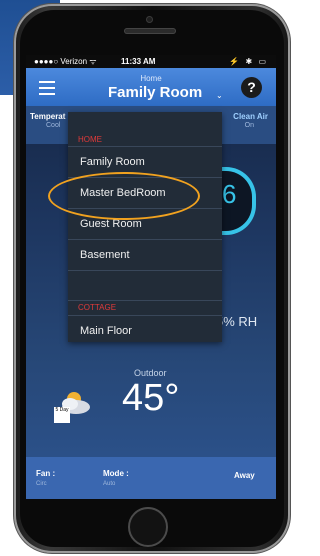 This screenshot has width=320, height=556. Describe the element at coordinates (65, 61) in the screenshot. I see `carrier-label: ●●●●○ Verizon ᯤ` at that location.